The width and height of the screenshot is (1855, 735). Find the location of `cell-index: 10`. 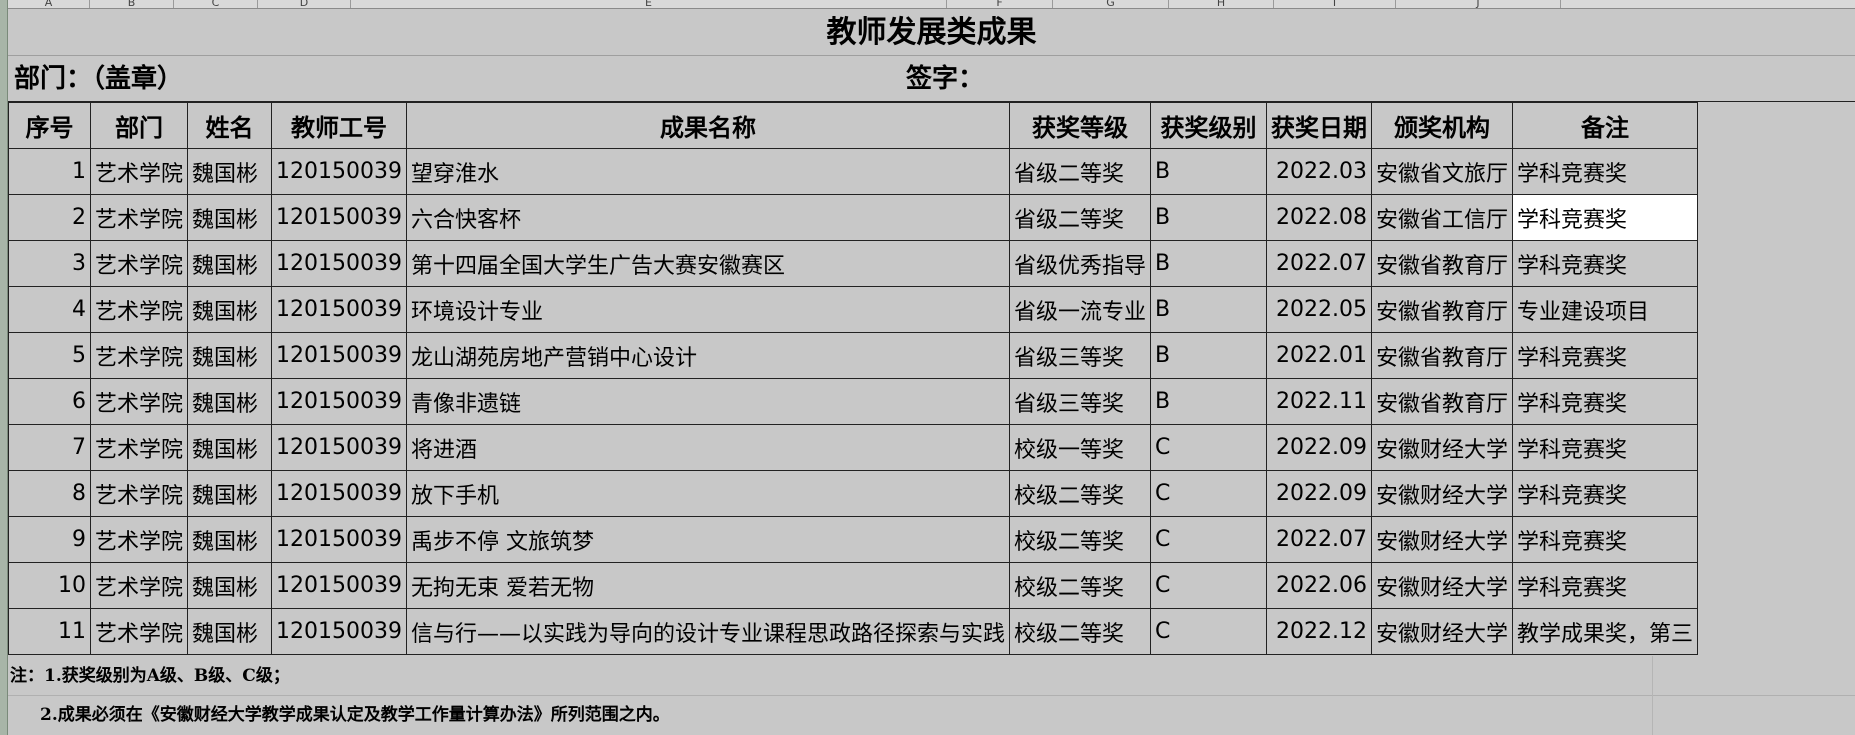

cell-index: 10 is located at coordinates (49, 585).